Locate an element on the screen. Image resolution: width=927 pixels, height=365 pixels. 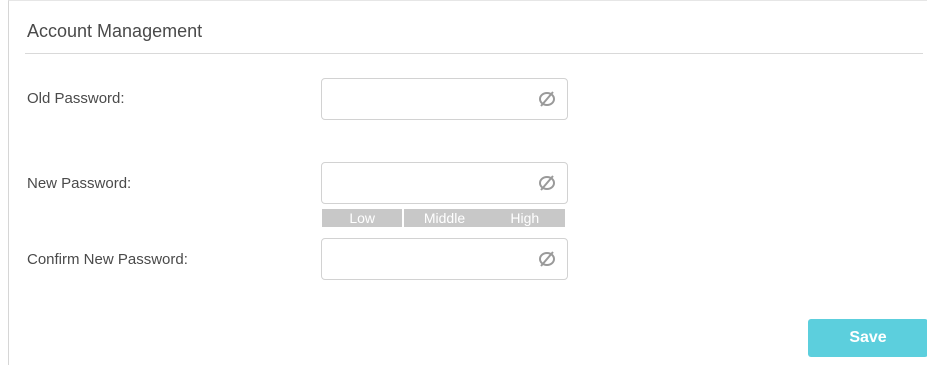
password-strength-meter: Low Middle High is located at coordinates (443, 218).